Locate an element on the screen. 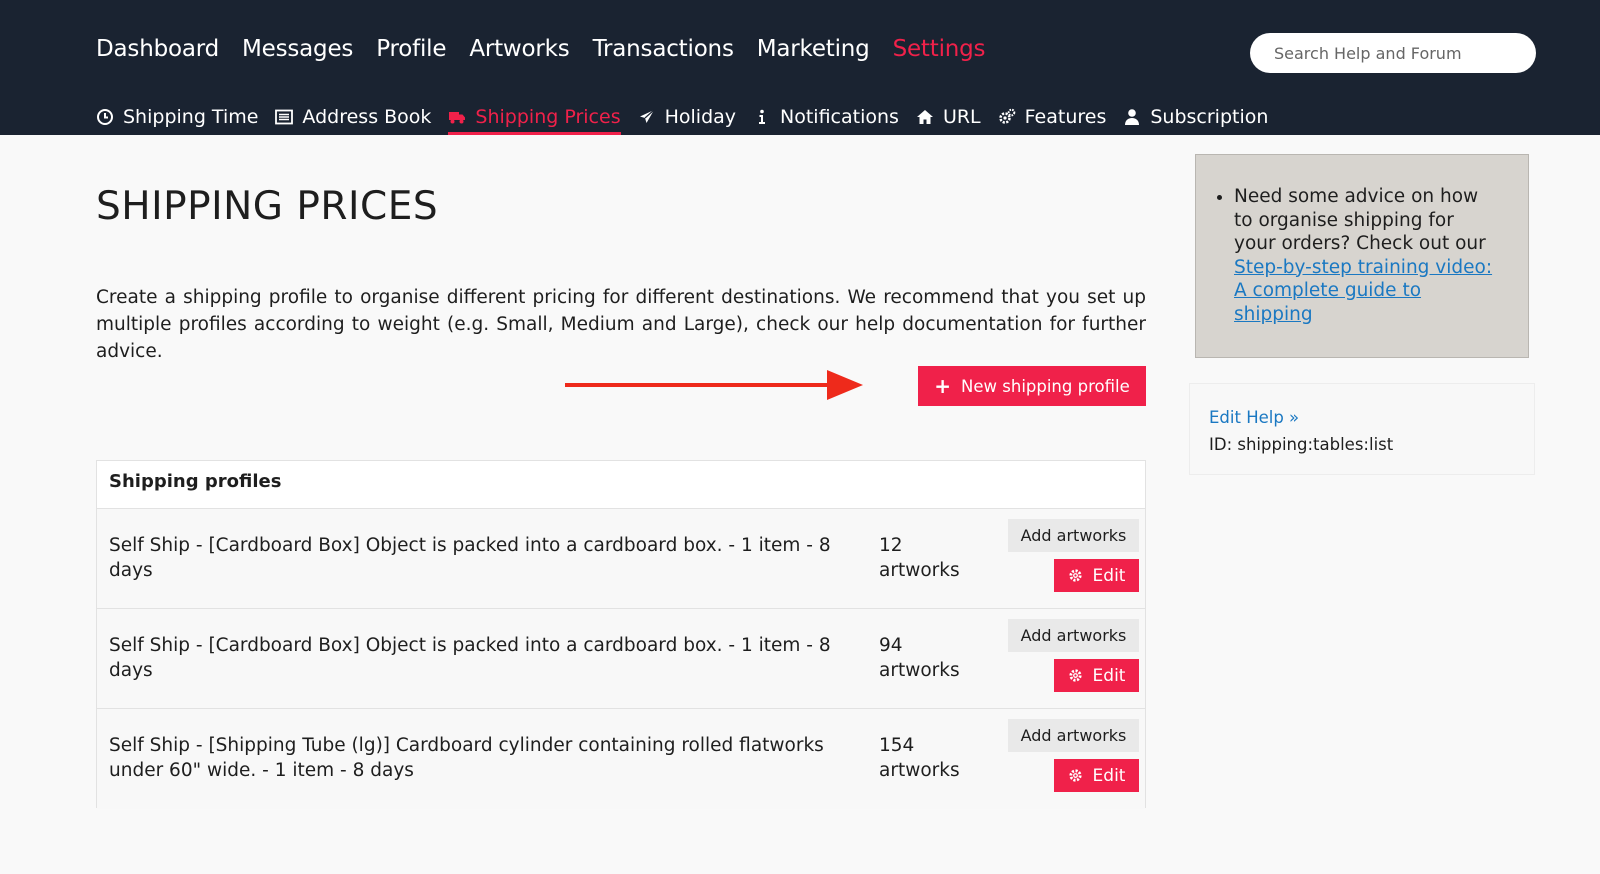 Image resolution: width=1600 pixels, height=874 pixels. nav-messages: Messages is located at coordinates (297, 49).